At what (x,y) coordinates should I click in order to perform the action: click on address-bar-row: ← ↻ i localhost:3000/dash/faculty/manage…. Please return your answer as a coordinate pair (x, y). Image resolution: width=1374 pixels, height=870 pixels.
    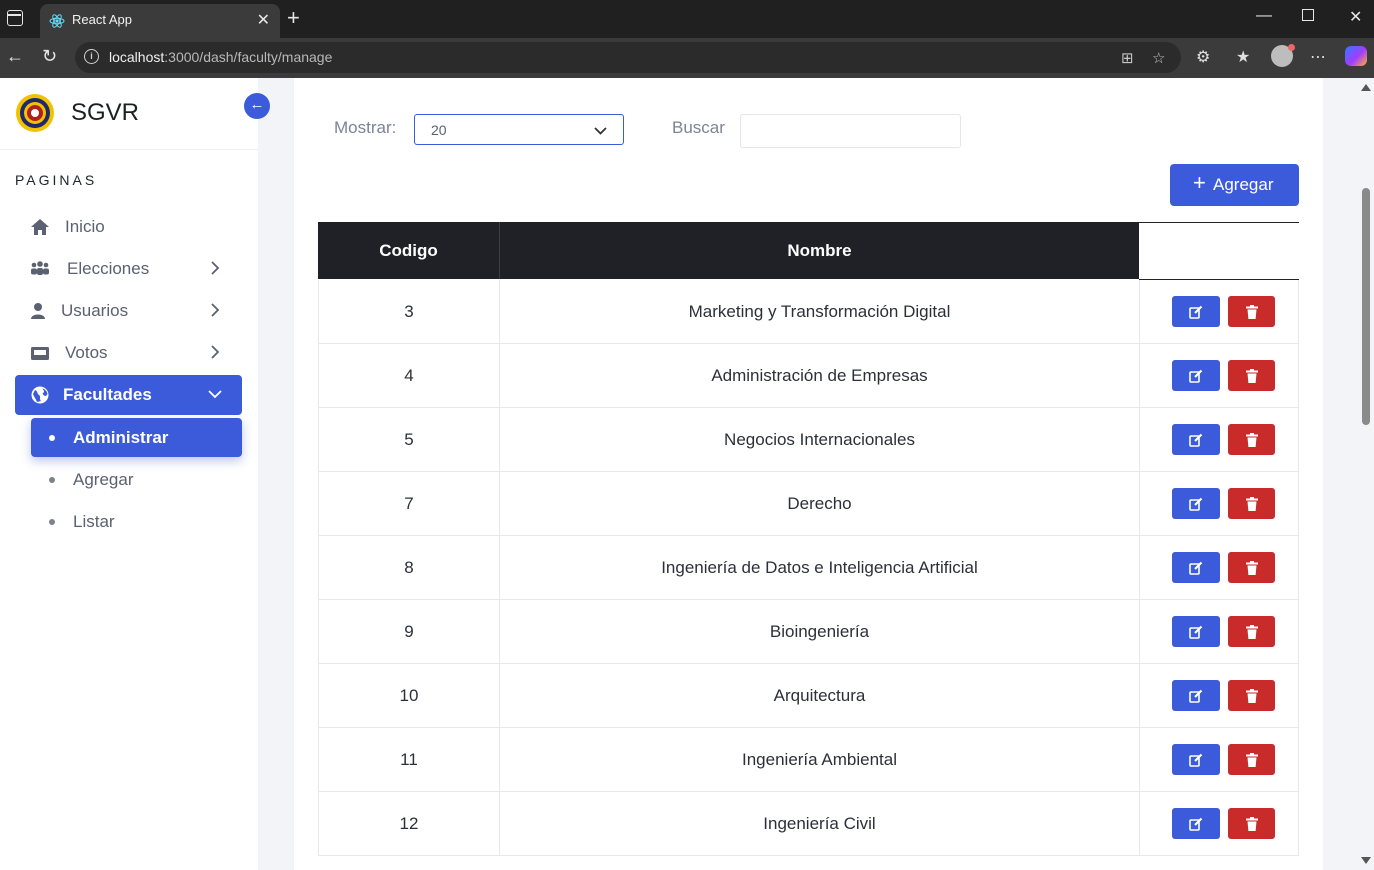
    Looking at the image, I should click on (687, 58).